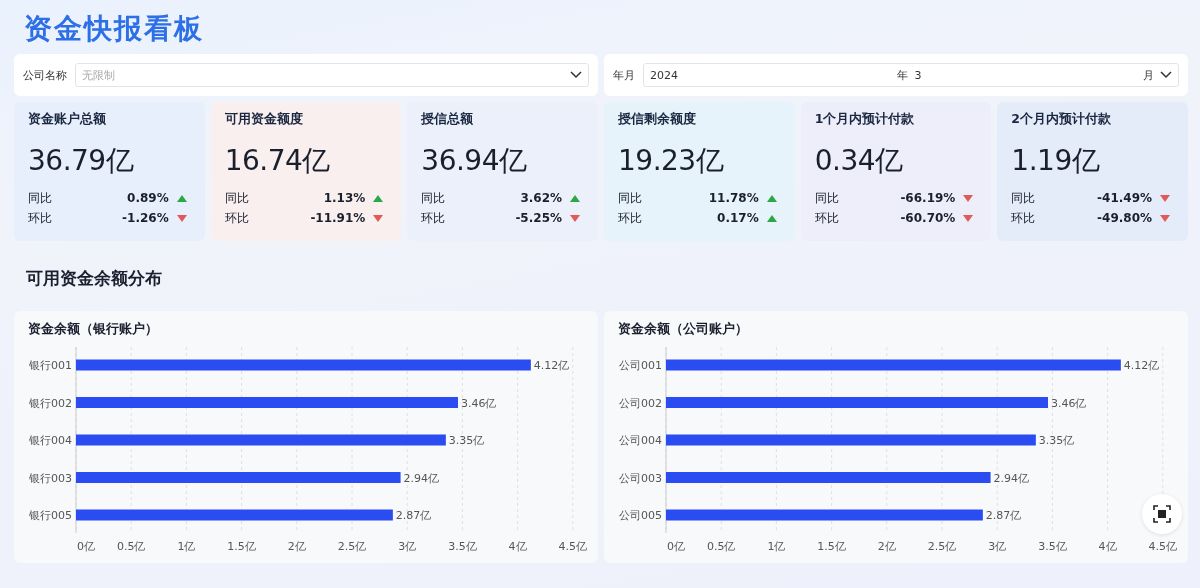  I want to click on kpi-title: 1个月内预计付款, so click(865, 119).